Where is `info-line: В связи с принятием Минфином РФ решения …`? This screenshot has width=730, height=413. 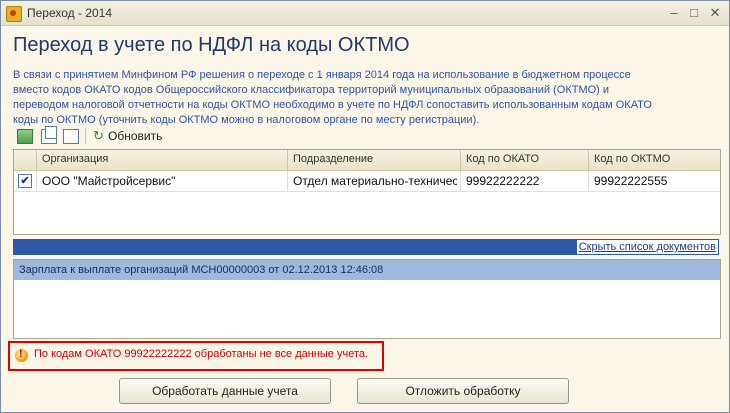
info-line: В связи с принятием Минфином РФ решения … is located at coordinates (322, 75).